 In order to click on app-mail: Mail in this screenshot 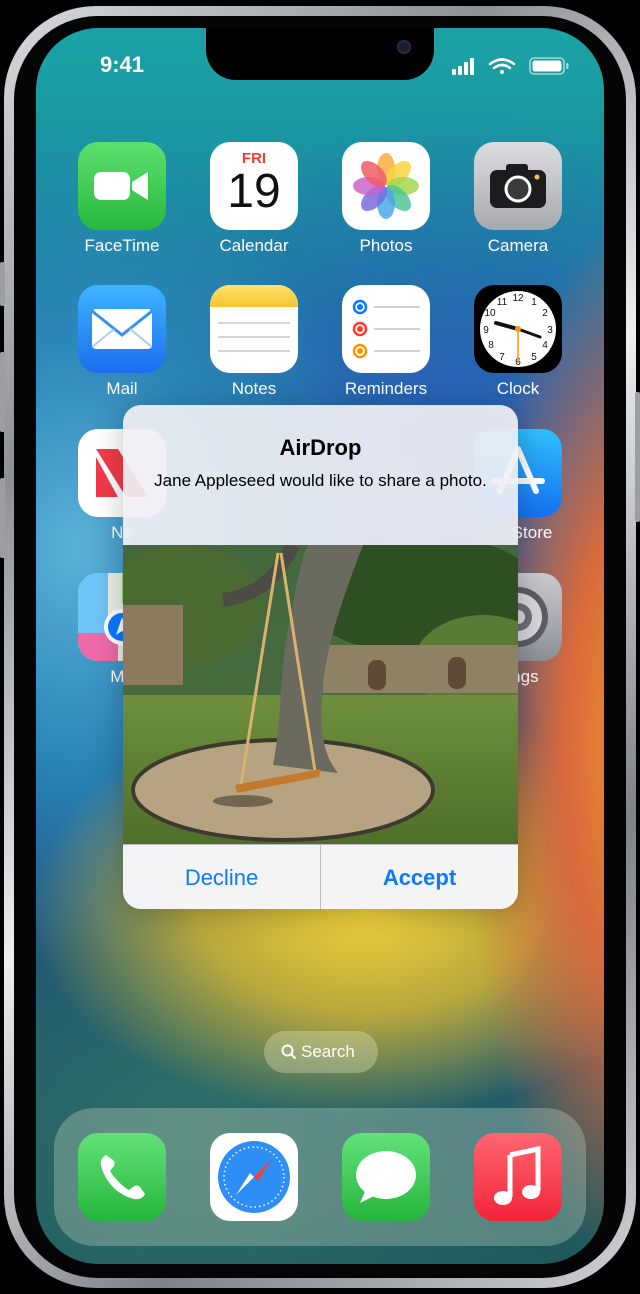, I will do `click(122, 342)`.